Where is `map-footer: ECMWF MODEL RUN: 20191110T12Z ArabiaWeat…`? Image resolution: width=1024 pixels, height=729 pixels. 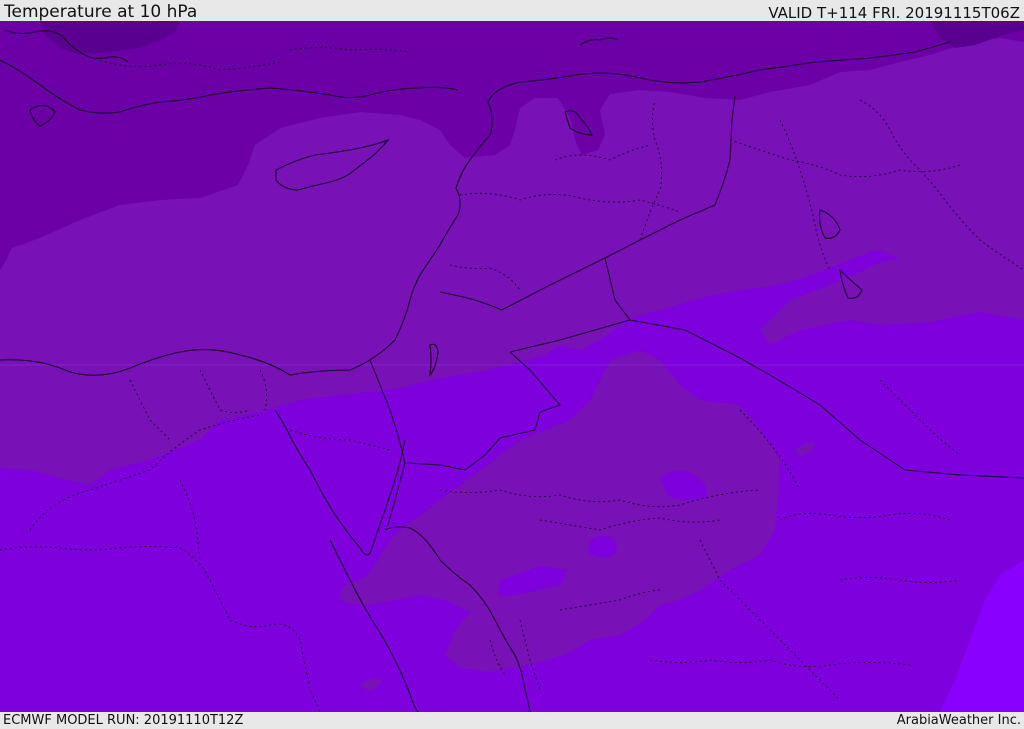
map-footer: ECMWF MODEL RUN: 20191110T12Z ArabiaWeat… is located at coordinates (512, 720).